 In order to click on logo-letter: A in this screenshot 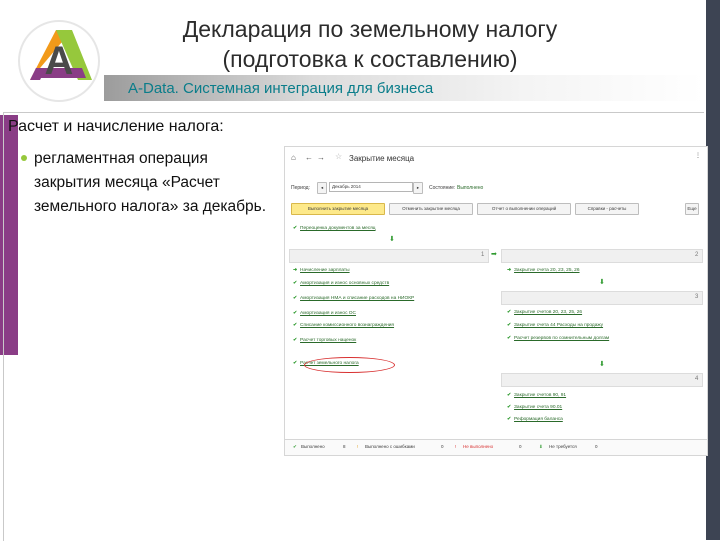, I will do `click(59, 61)`.